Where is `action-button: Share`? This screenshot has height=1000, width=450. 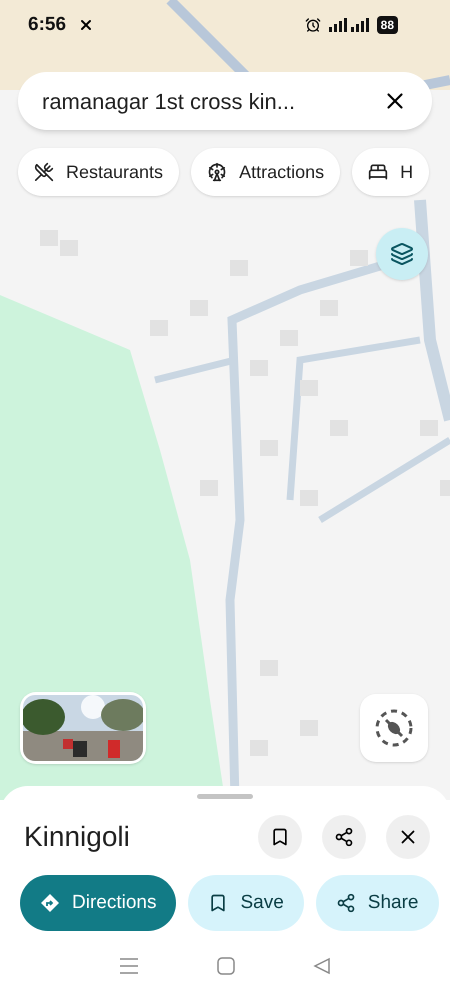 action-button: Share is located at coordinates (377, 903).